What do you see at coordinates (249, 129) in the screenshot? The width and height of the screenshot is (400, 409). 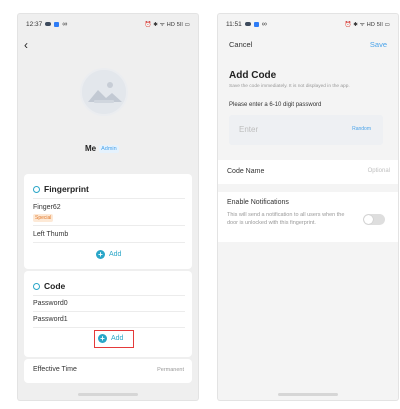 I see `password-placeholder: Enter` at bounding box center [249, 129].